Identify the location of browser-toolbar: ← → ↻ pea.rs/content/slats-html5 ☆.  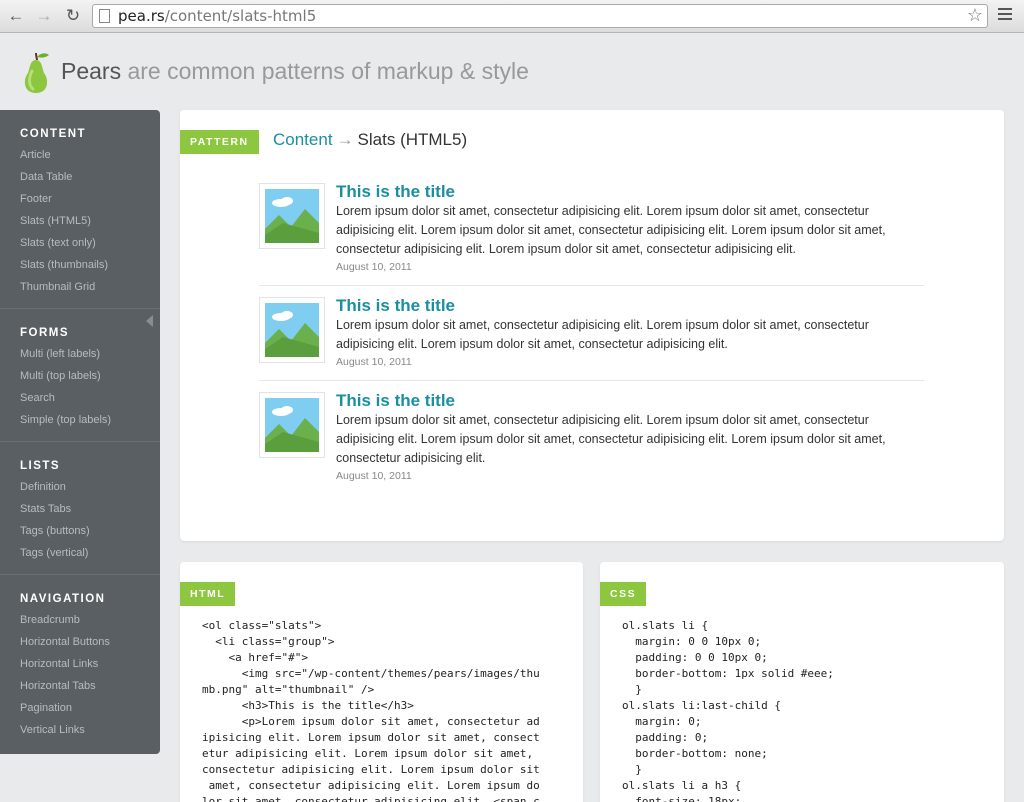
(512, 16).